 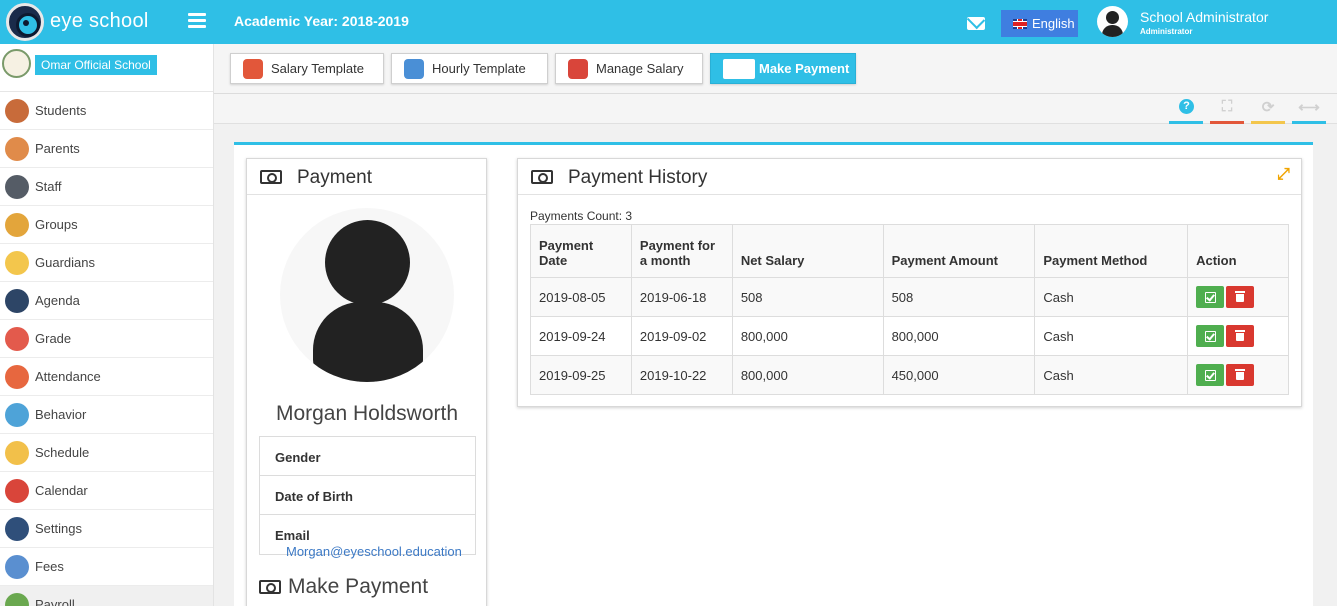 I want to click on email-value: Morgan@eyeschool.education, so click(x=374, y=551).